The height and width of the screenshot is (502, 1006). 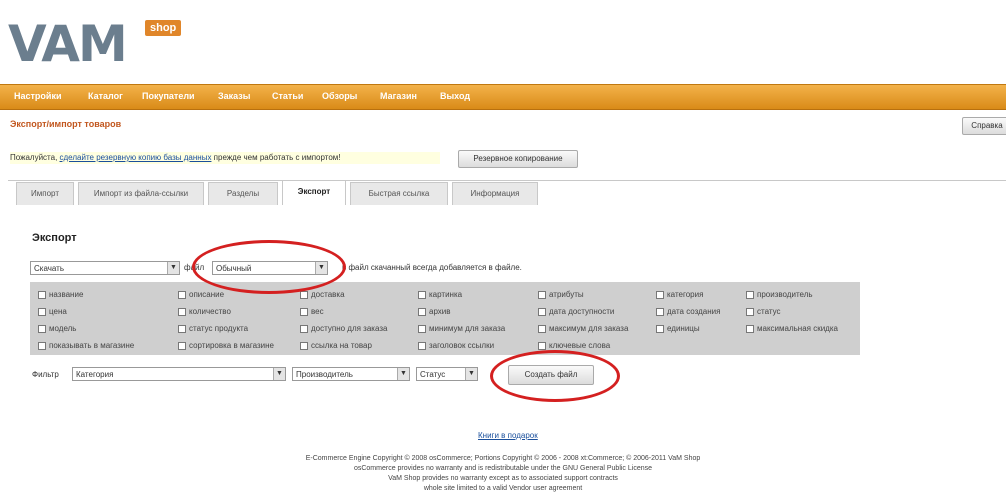 I want to click on tab-quick-link: Быстрая ссылка, so click(x=399, y=193).